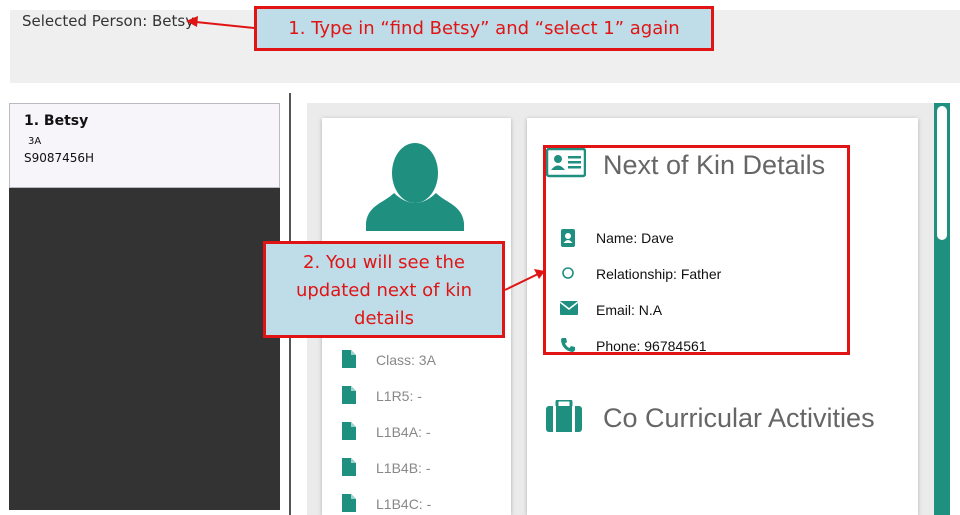  What do you see at coordinates (384, 318) in the screenshot?
I see `callout-line: details` at bounding box center [384, 318].